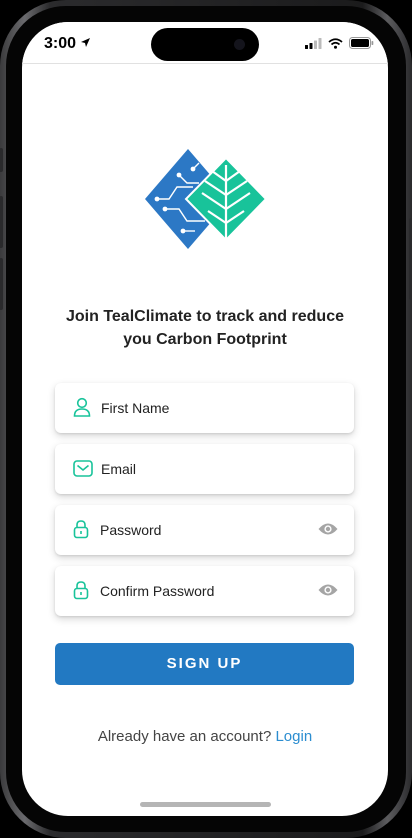  I want to click on login-prompt: Already have an account? Login, so click(205, 736).